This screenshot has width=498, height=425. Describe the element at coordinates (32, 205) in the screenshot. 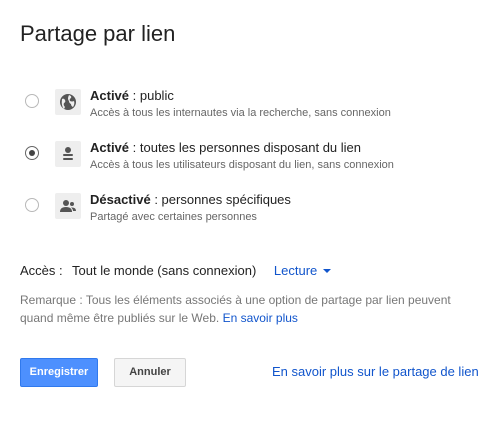

I see `radio-specific-people` at that location.